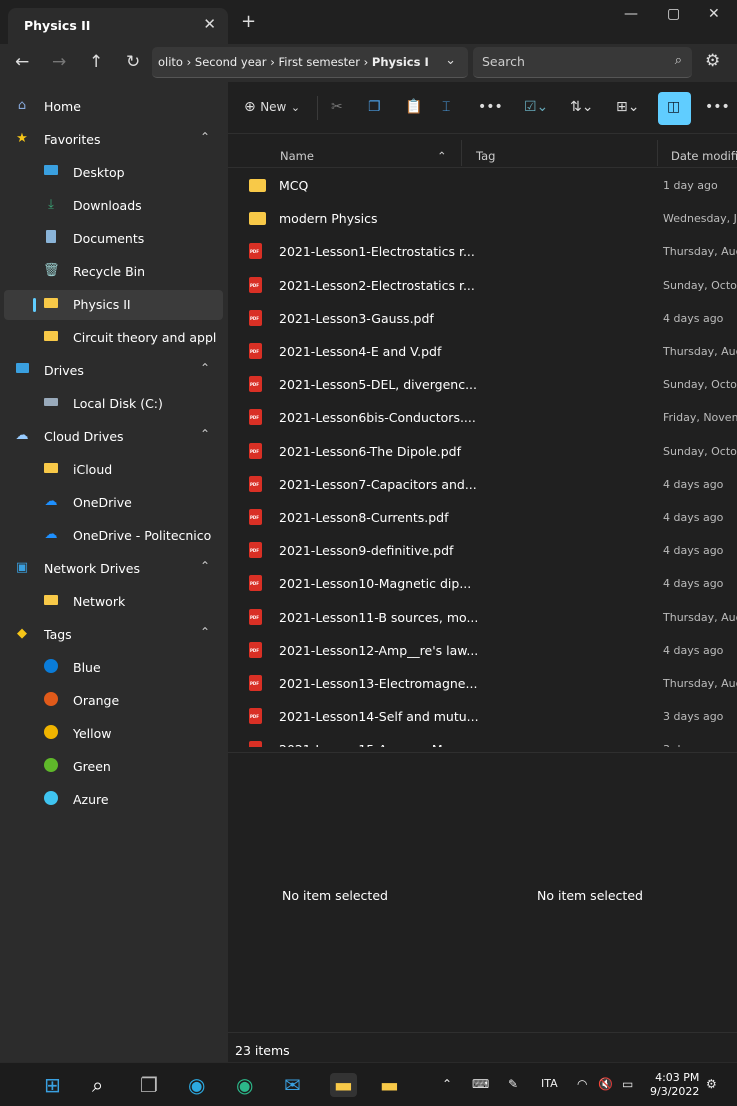 This screenshot has width=737, height=1106. I want to click on file-explorer-icon: ▬, so click(389, 1085).